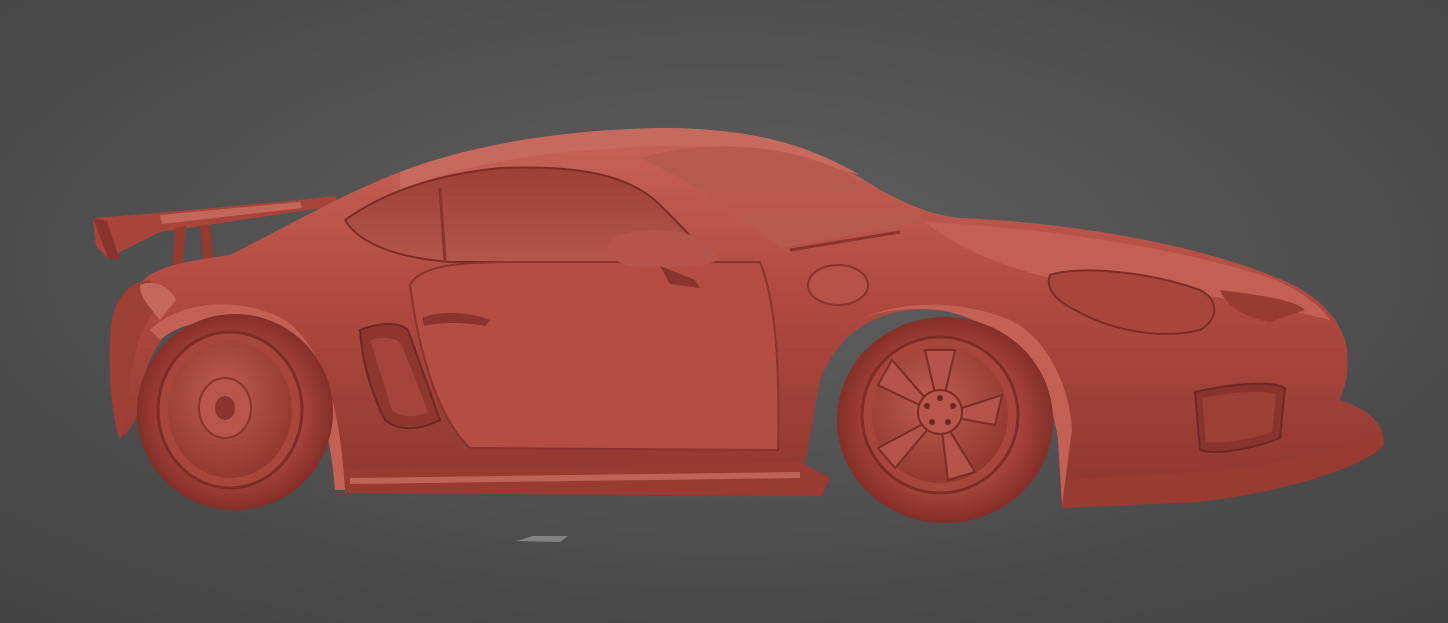 The width and height of the screenshot is (1448, 623). What do you see at coordinates (838, 285) in the screenshot?
I see `fuel-cap` at bounding box center [838, 285].